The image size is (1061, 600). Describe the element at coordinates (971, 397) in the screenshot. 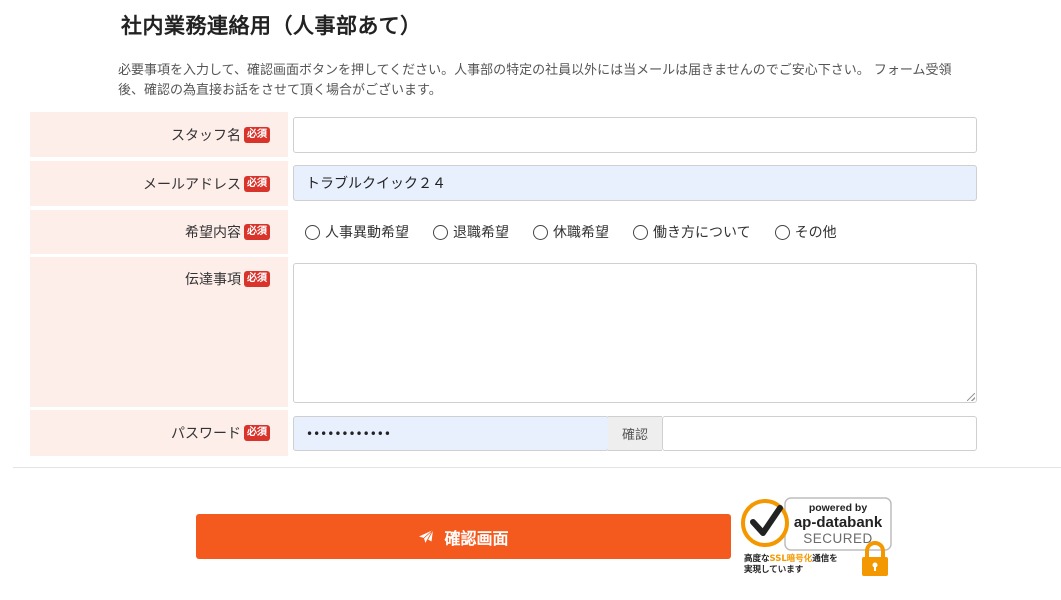

I see `resize-handle-icon` at that location.